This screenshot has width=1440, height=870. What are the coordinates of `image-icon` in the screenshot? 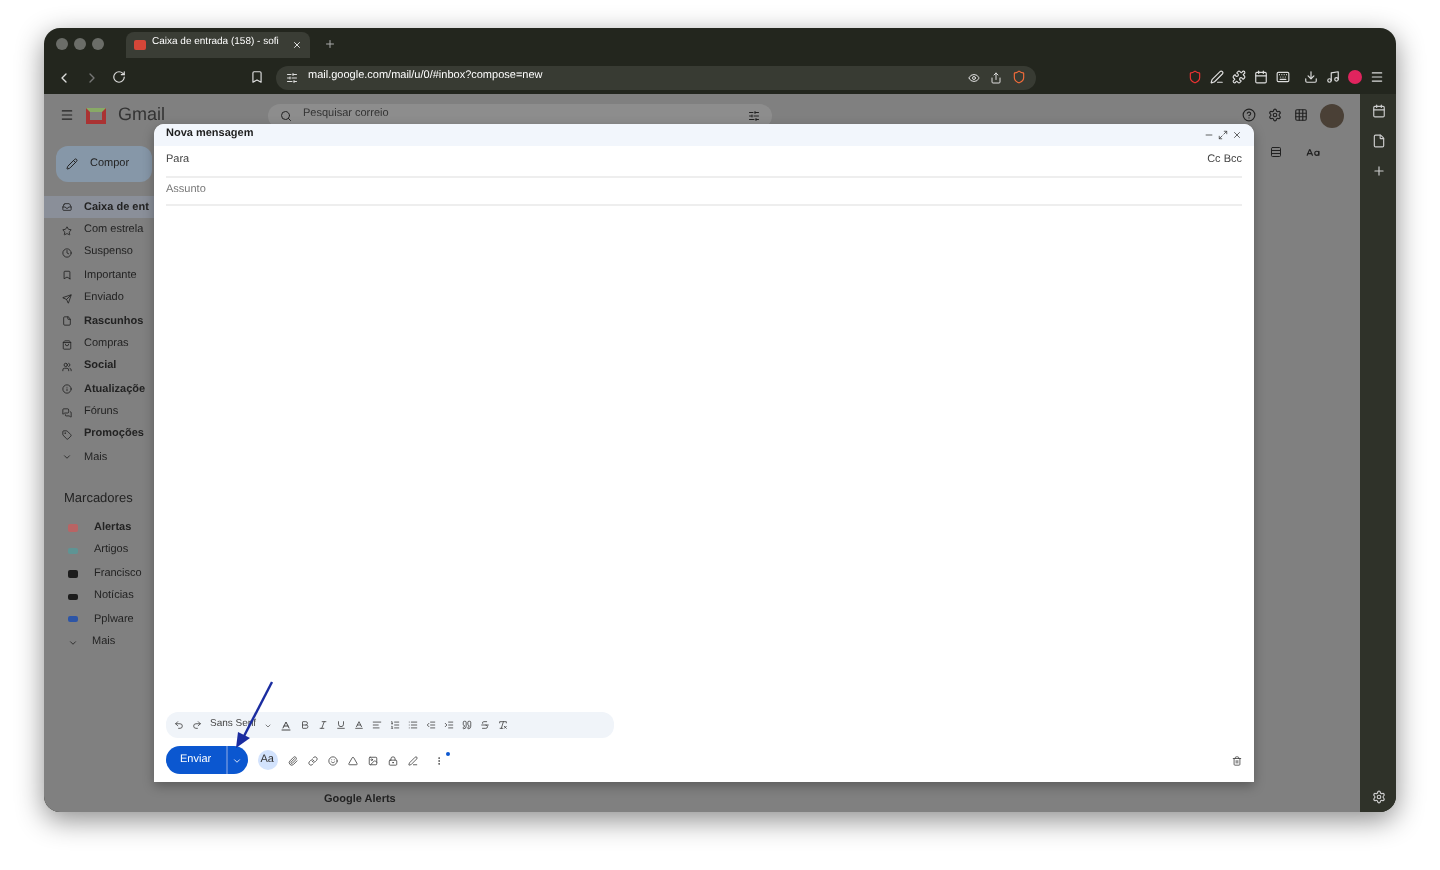 It's located at (372, 760).